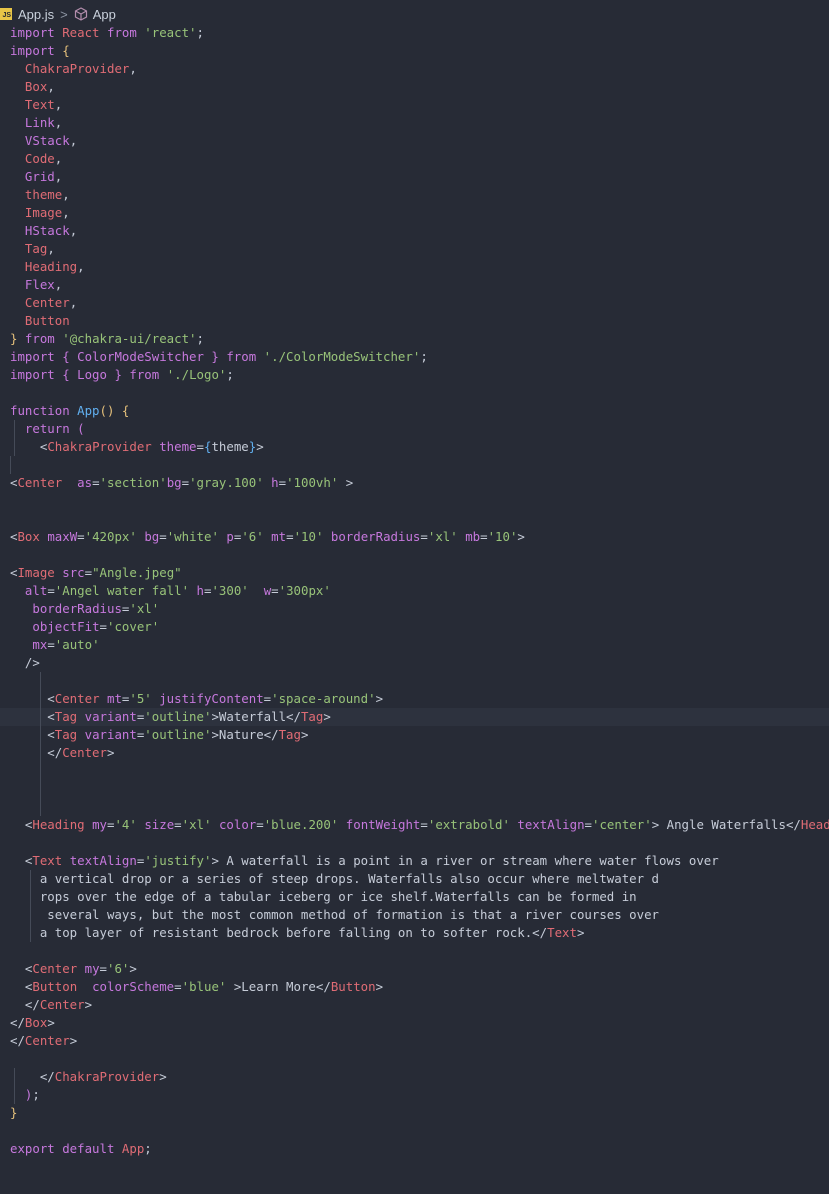  I want to click on code-line: Code,, so click(414, 159).